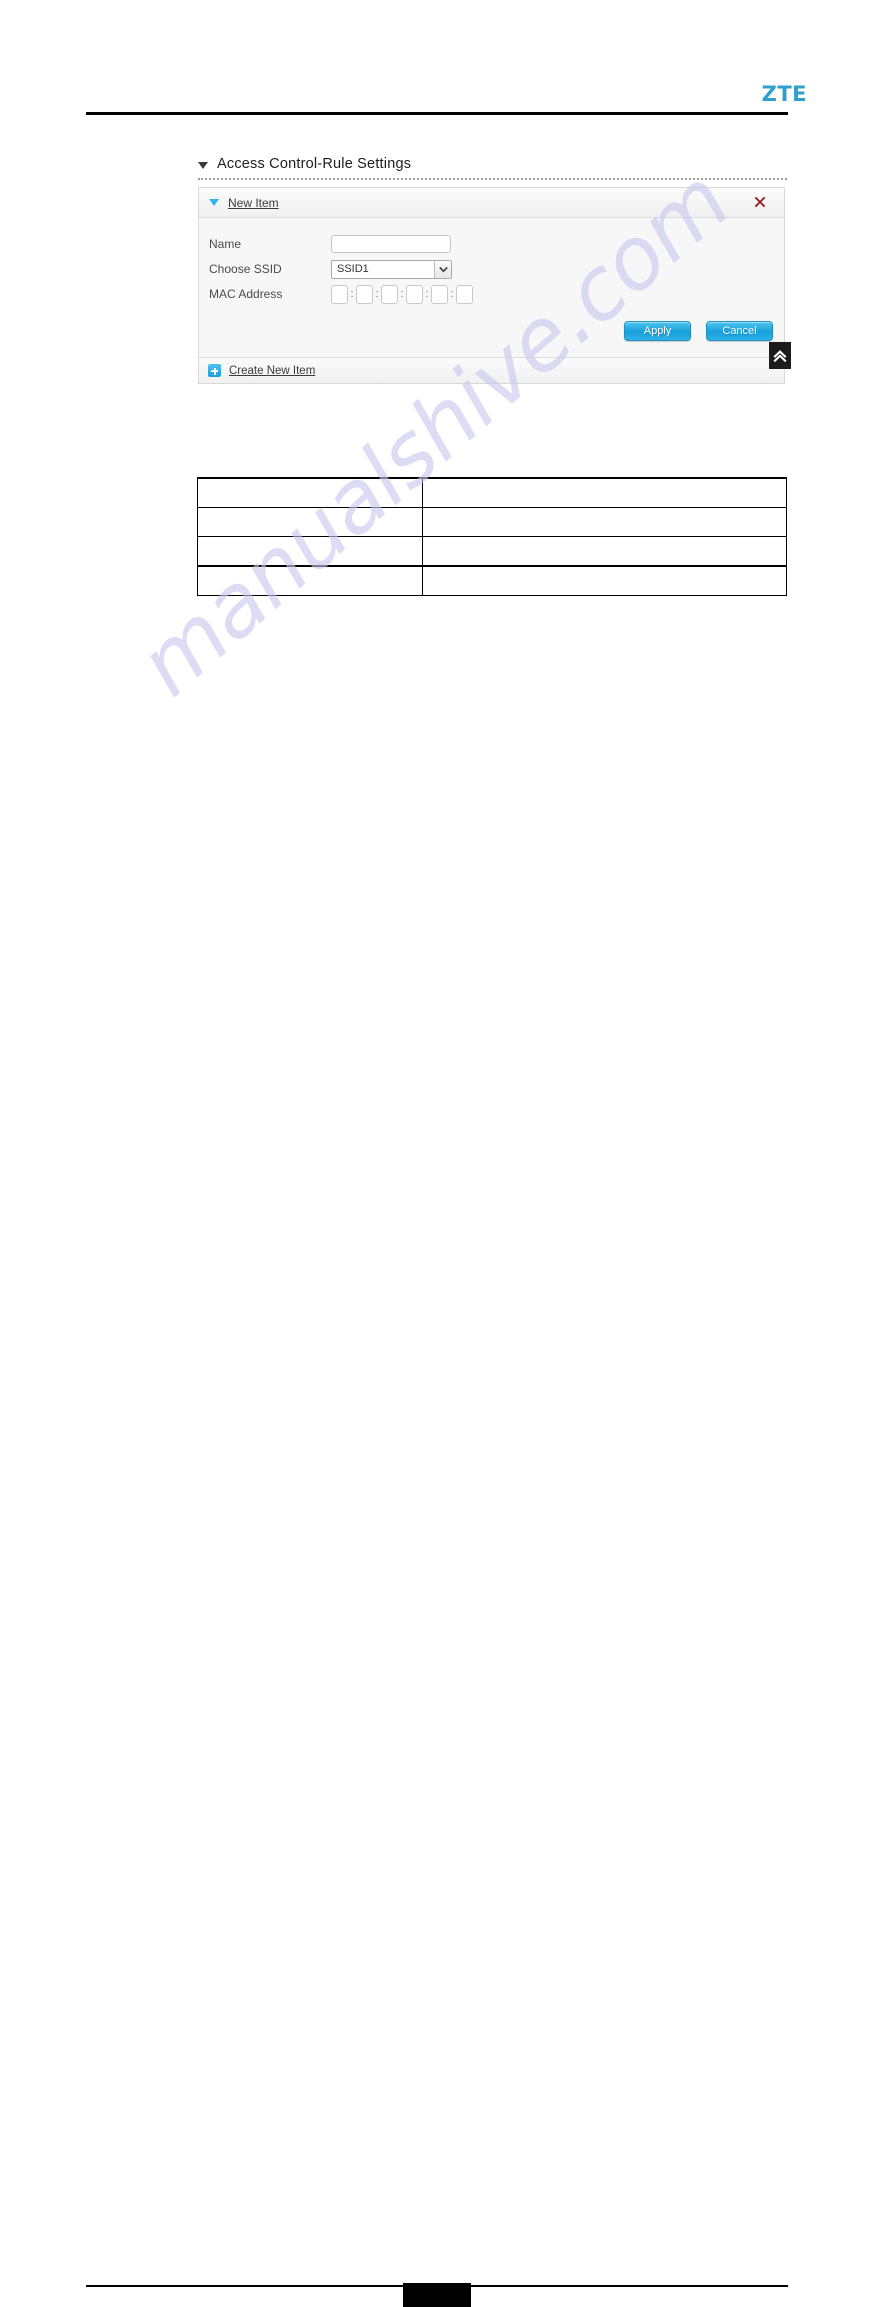  I want to click on zte-logo: ZTE, so click(784, 94).